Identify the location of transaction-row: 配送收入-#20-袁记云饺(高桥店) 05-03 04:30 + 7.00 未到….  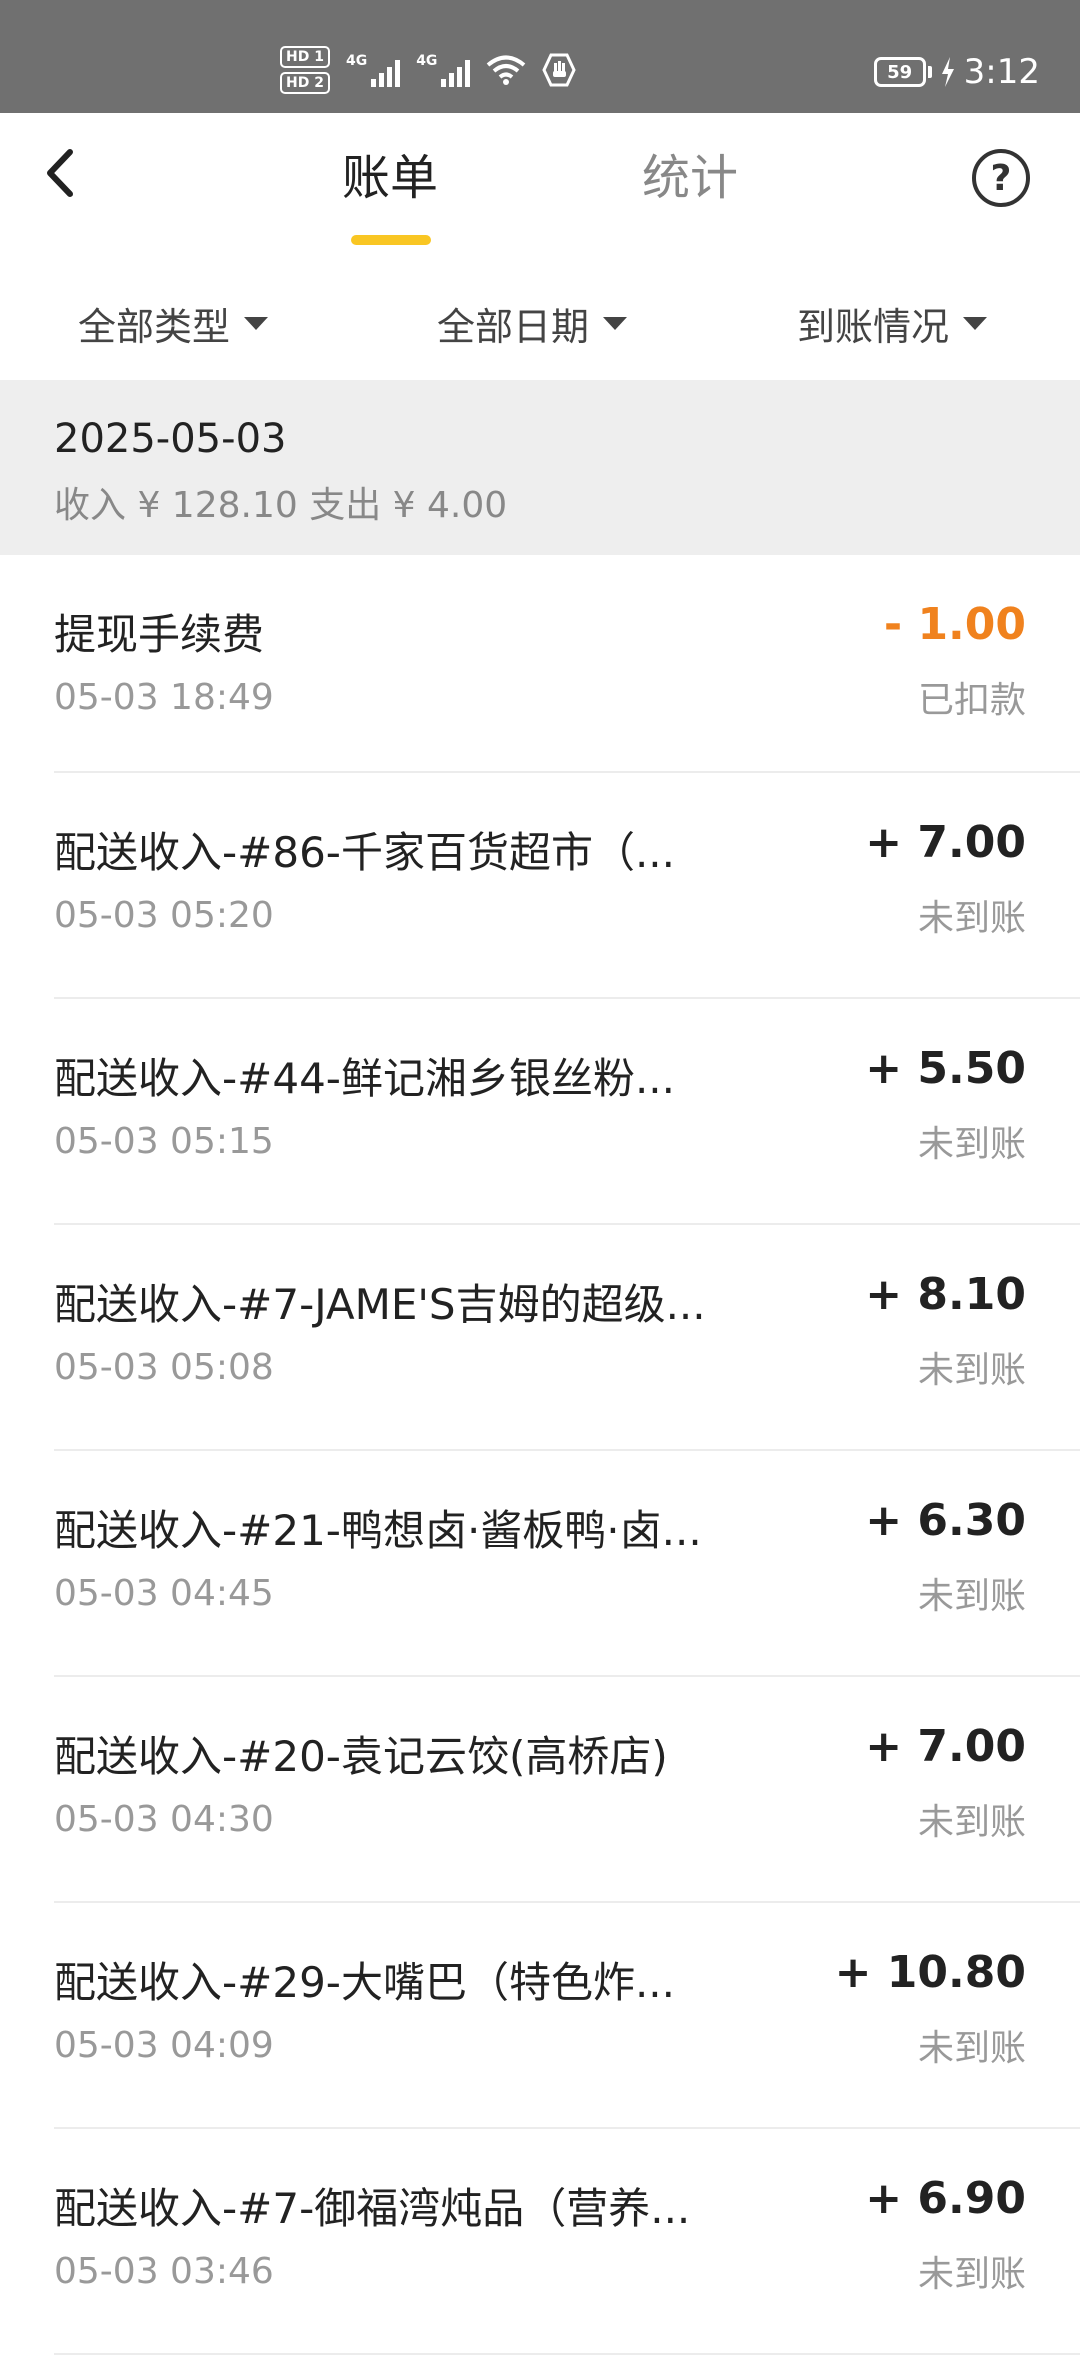
(540, 1790).